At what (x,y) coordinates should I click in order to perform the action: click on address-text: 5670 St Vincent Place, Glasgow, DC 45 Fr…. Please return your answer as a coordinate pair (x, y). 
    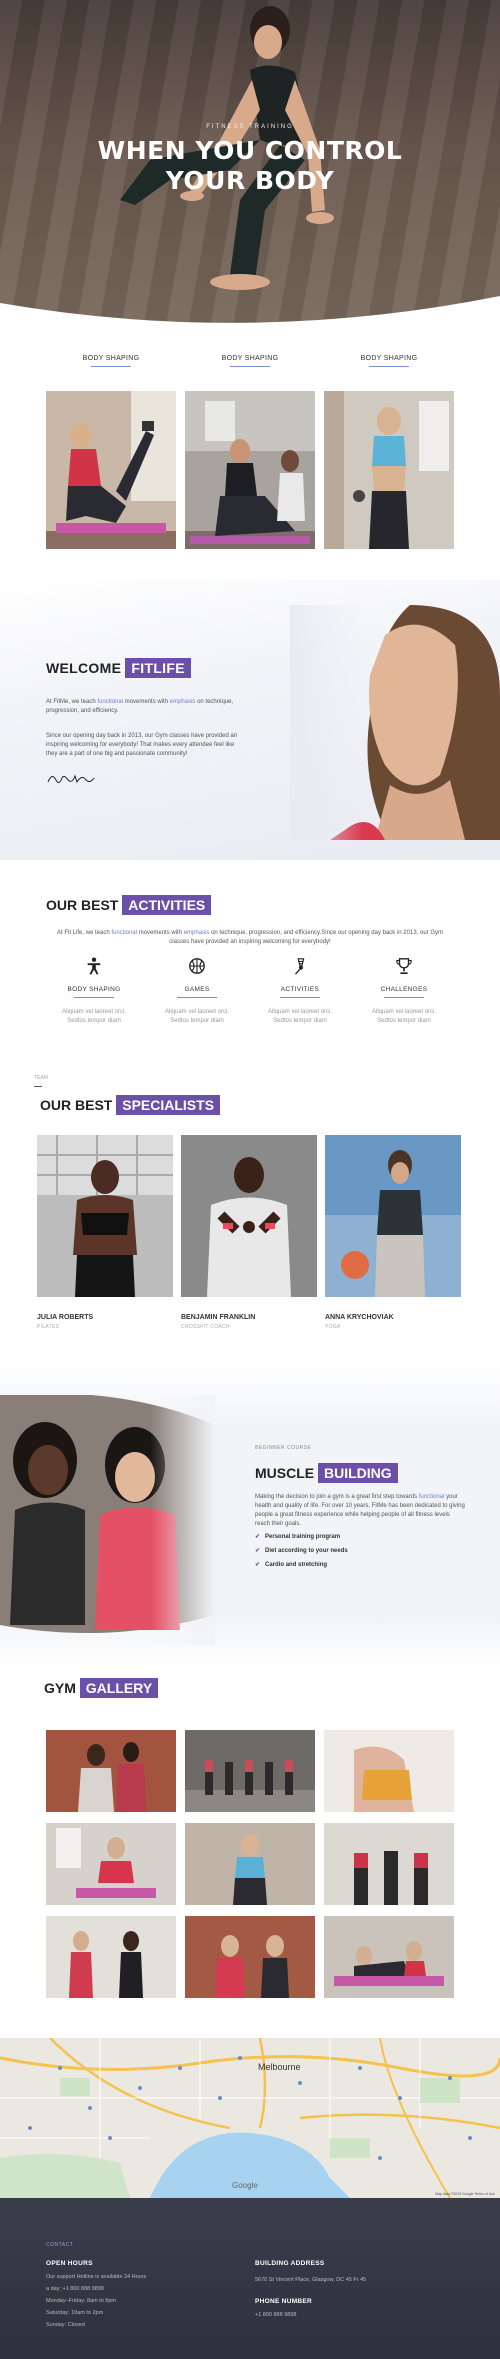
    Looking at the image, I should click on (311, 2280).